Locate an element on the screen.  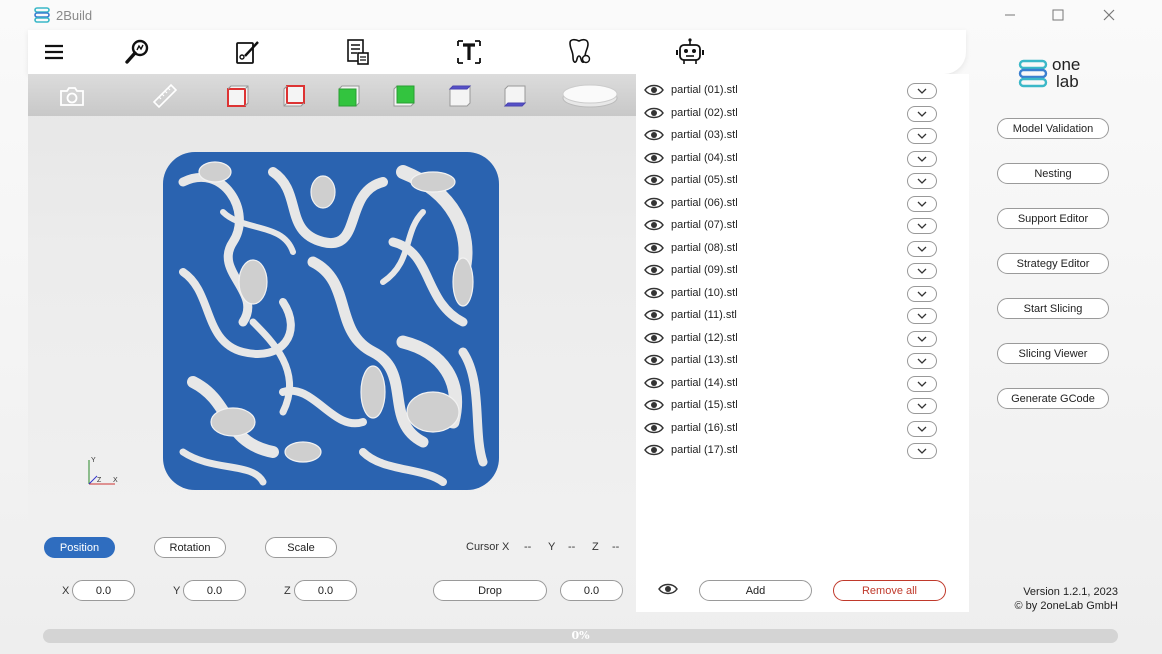
report-button is located at coordinates (358, 52).